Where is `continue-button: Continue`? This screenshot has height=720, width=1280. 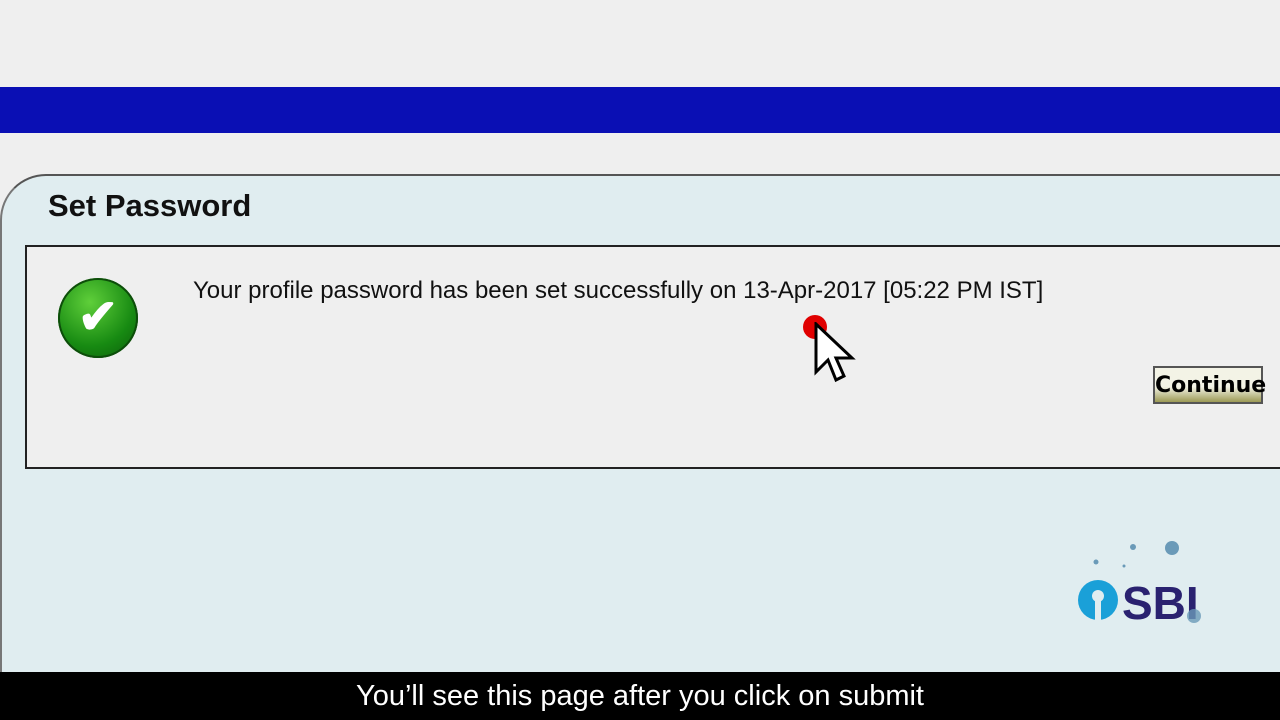 continue-button: Continue is located at coordinates (1209, 385).